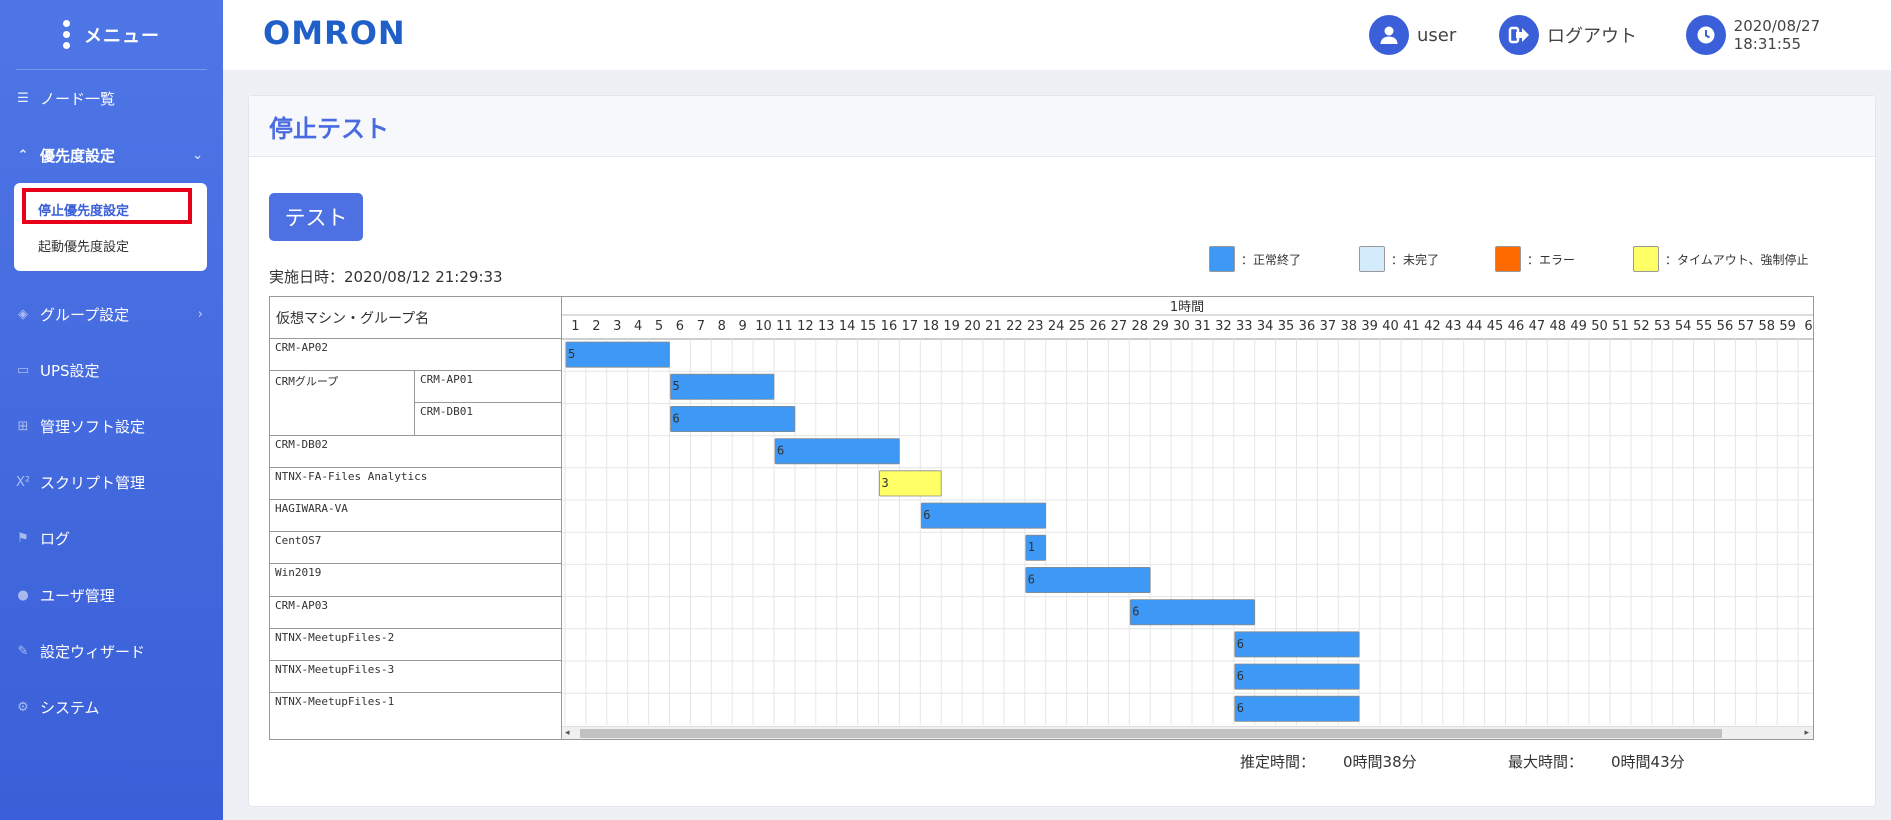  What do you see at coordinates (23, 98) in the screenshot?
I see `list-icon: ☰` at bounding box center [23, 98].